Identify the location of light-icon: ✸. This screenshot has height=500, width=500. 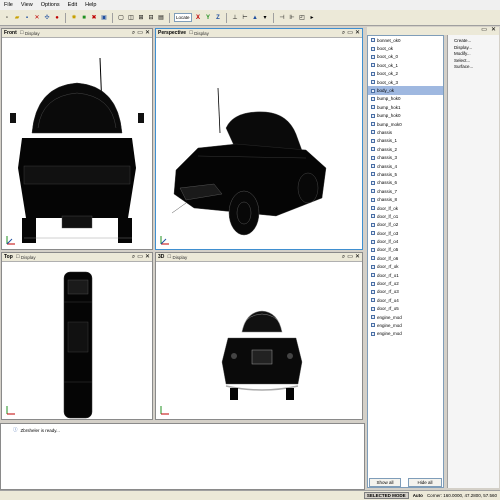
(74, 17).